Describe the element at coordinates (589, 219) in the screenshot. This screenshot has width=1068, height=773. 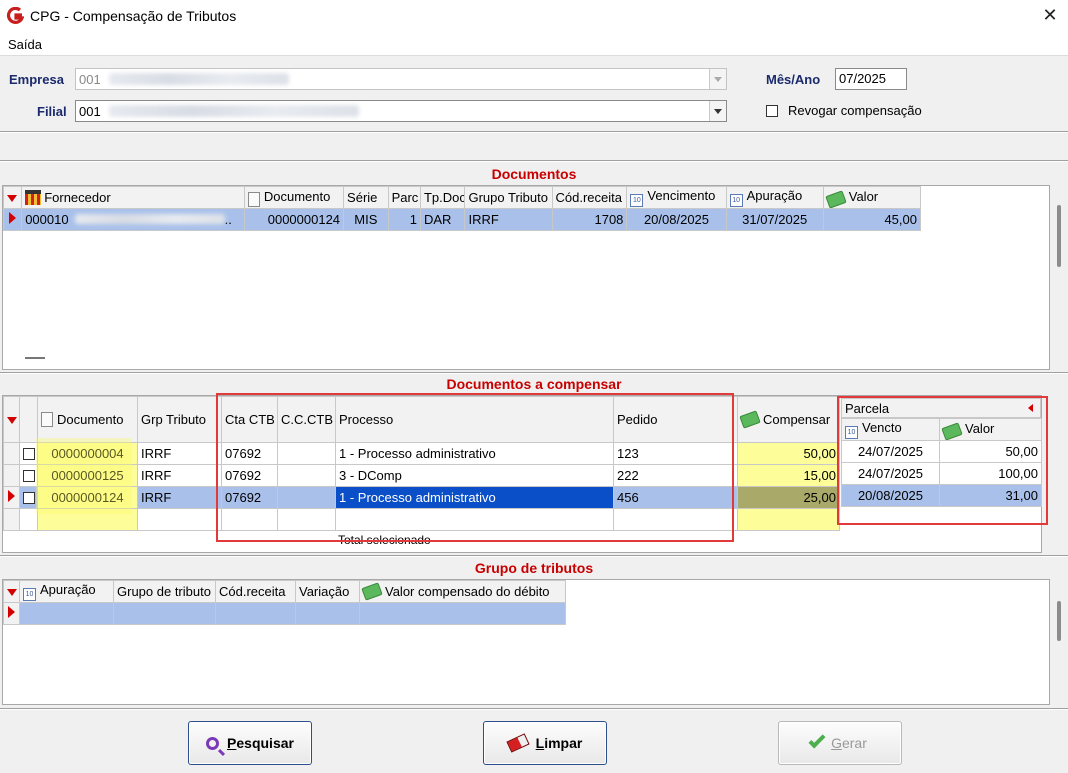
I see `cell-codreceita: 1708` at that location.